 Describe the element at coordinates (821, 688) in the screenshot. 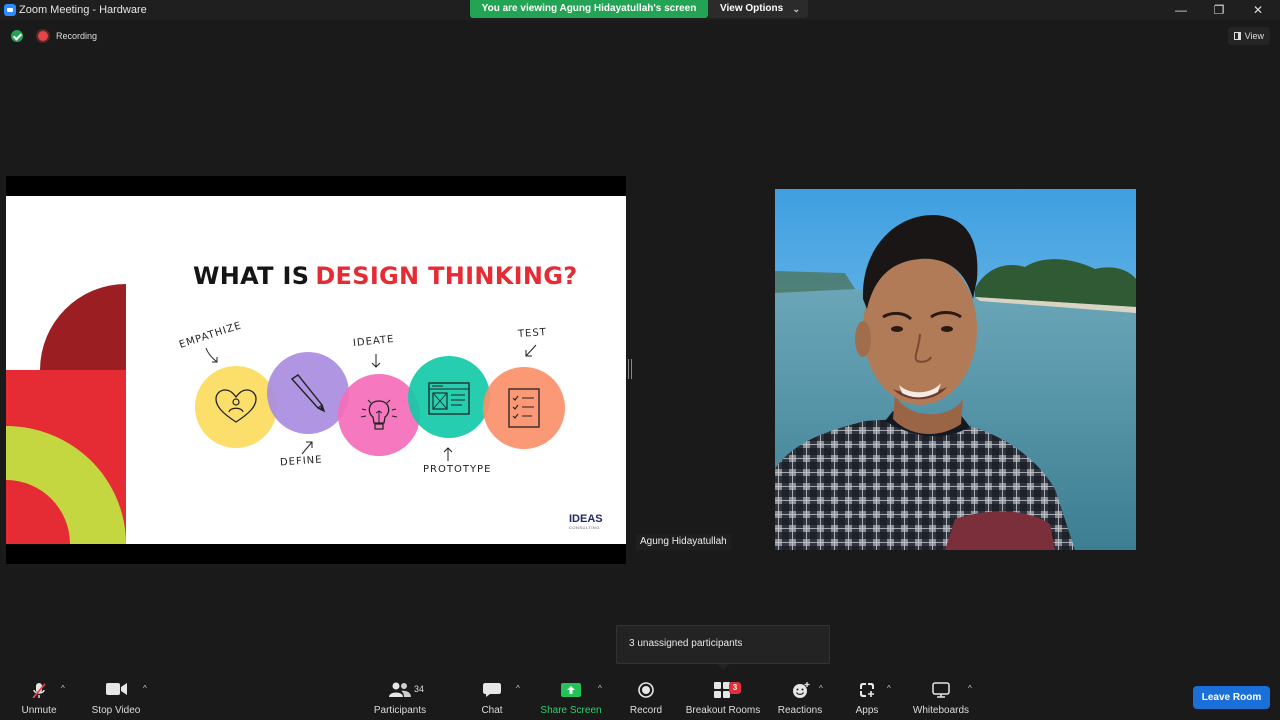

I see `reactions-options-caret-icon: ^` at that location.